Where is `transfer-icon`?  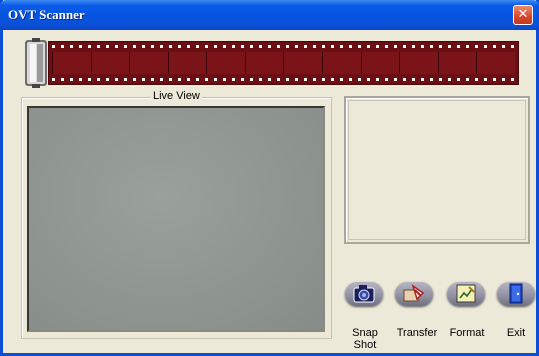
transfer-icon is located at coordinates (414, 293).